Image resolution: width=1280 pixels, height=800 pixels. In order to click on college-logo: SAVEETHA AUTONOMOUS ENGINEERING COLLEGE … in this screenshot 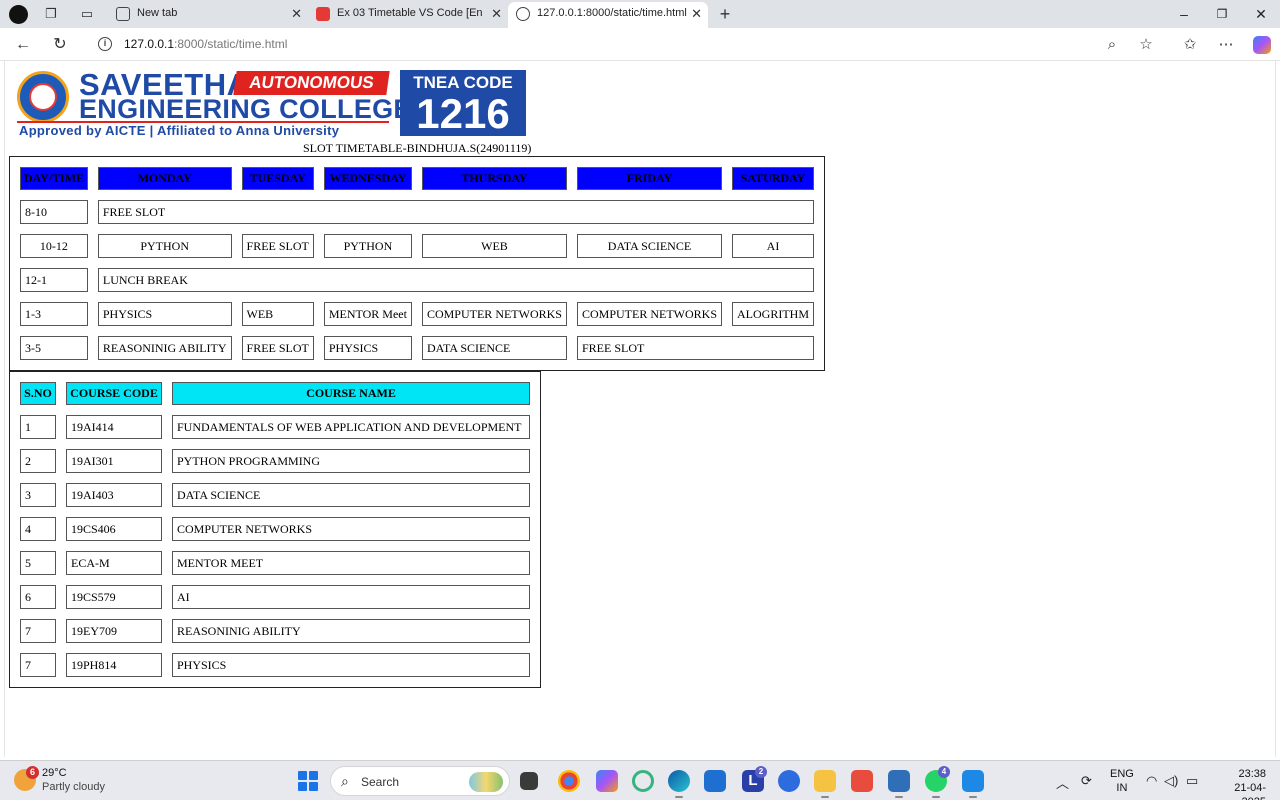, I will do `click(272, 102)`.